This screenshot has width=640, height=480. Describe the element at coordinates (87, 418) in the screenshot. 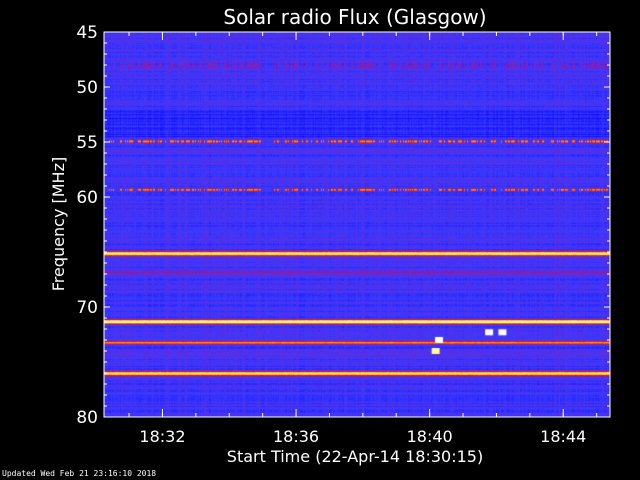

I see `y-tick-label: 80` at that location.